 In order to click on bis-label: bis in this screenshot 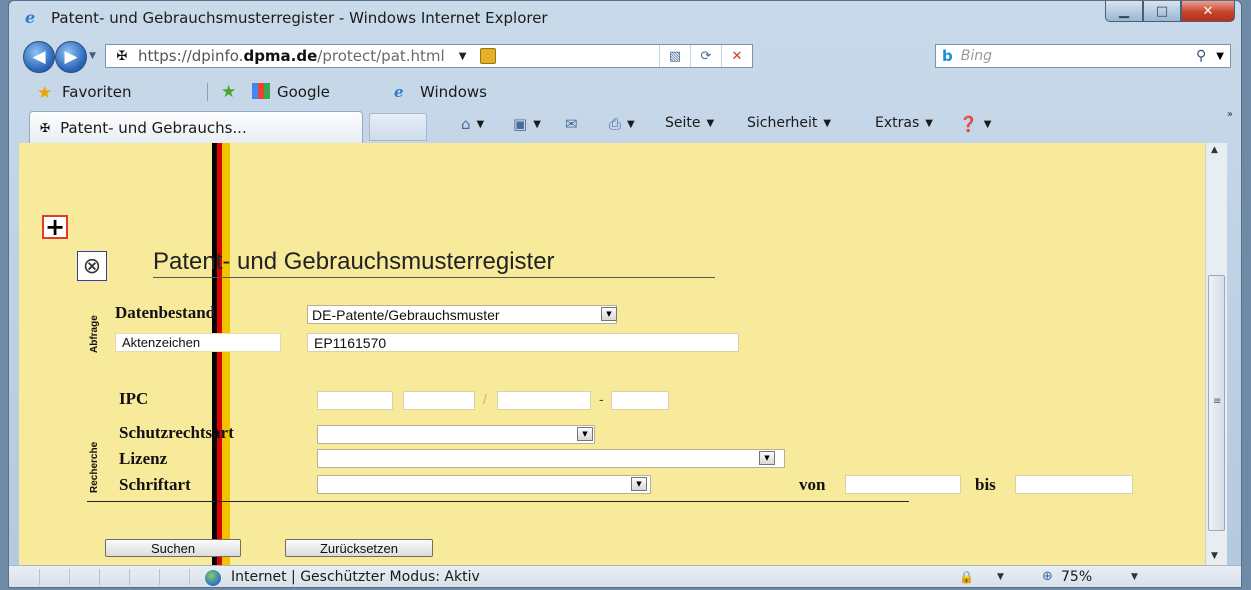, I will do `click(985, 484)`.